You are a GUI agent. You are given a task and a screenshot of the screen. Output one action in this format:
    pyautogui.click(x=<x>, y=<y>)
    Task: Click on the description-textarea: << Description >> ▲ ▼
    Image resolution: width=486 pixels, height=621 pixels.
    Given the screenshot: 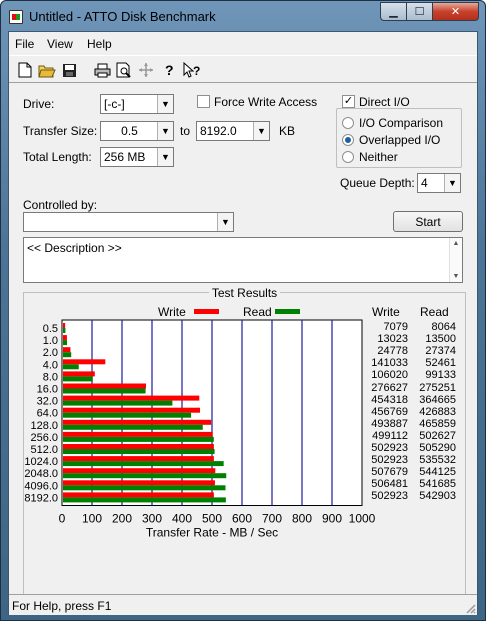 What is the action you would take?
    pyautogui.click(x=243, y=260)
    